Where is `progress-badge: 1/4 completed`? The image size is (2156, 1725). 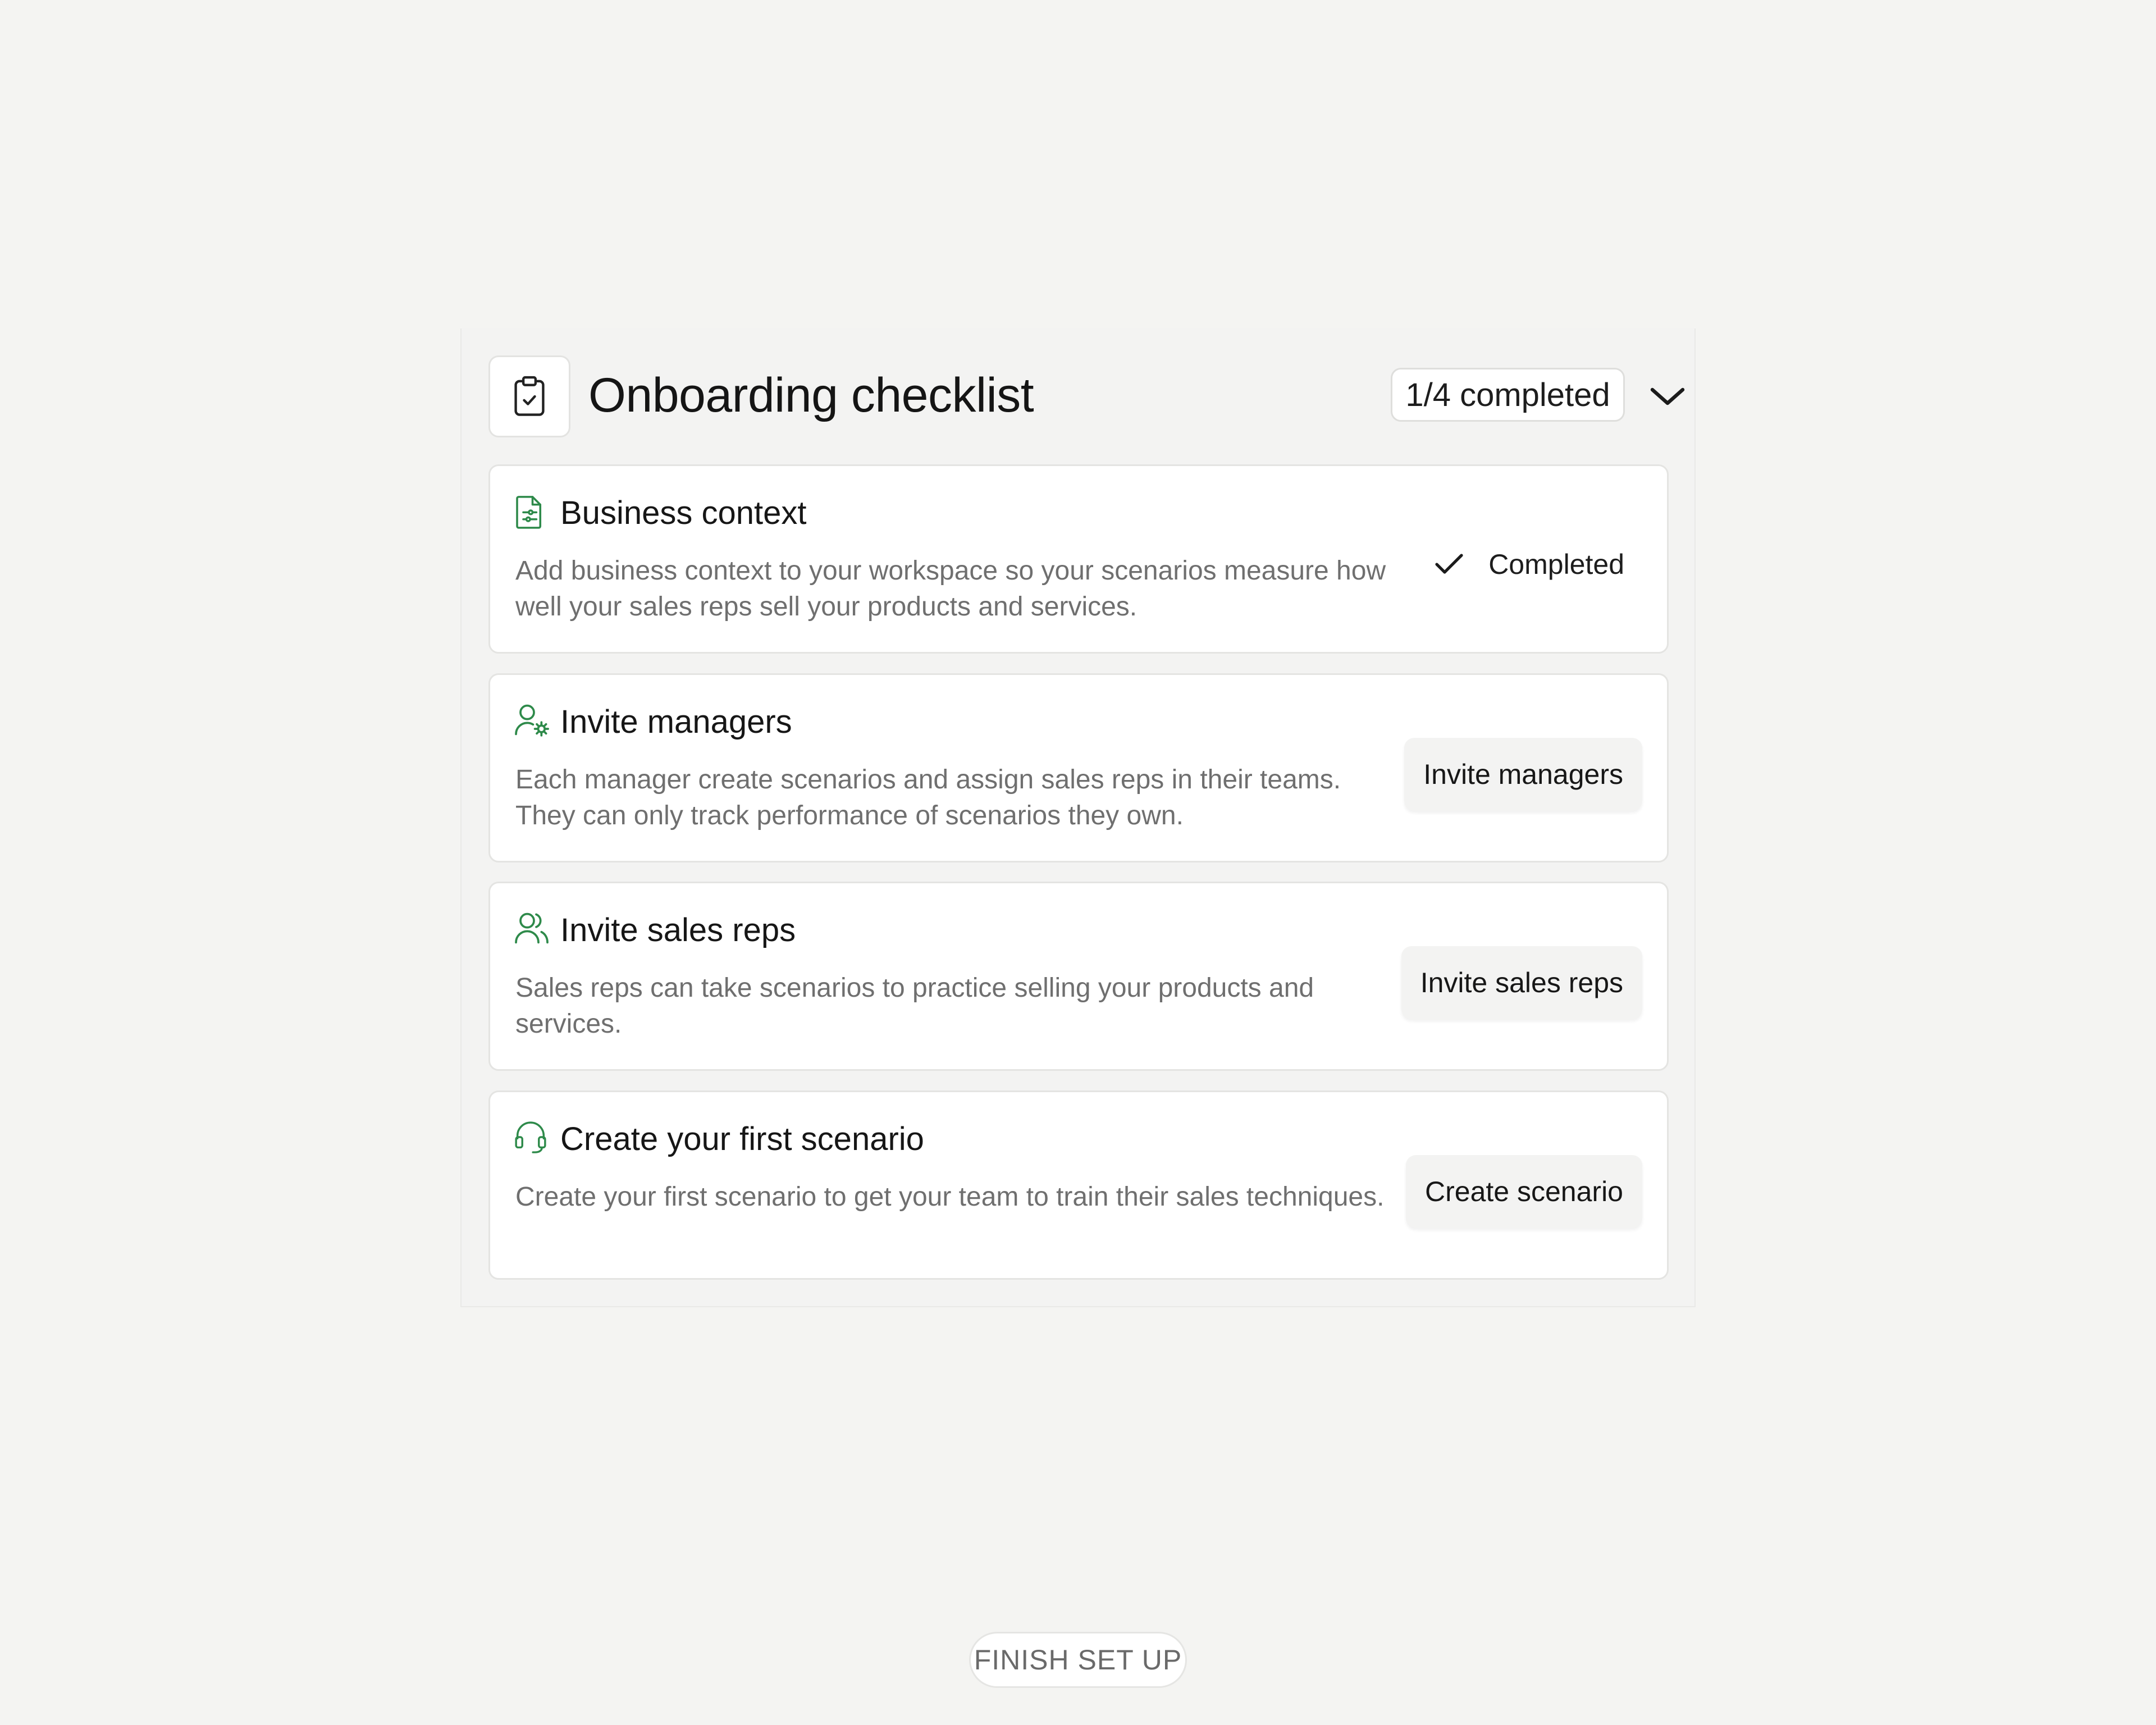
progress-badge: 1/4 completed is located at coordinates (1508, 395).